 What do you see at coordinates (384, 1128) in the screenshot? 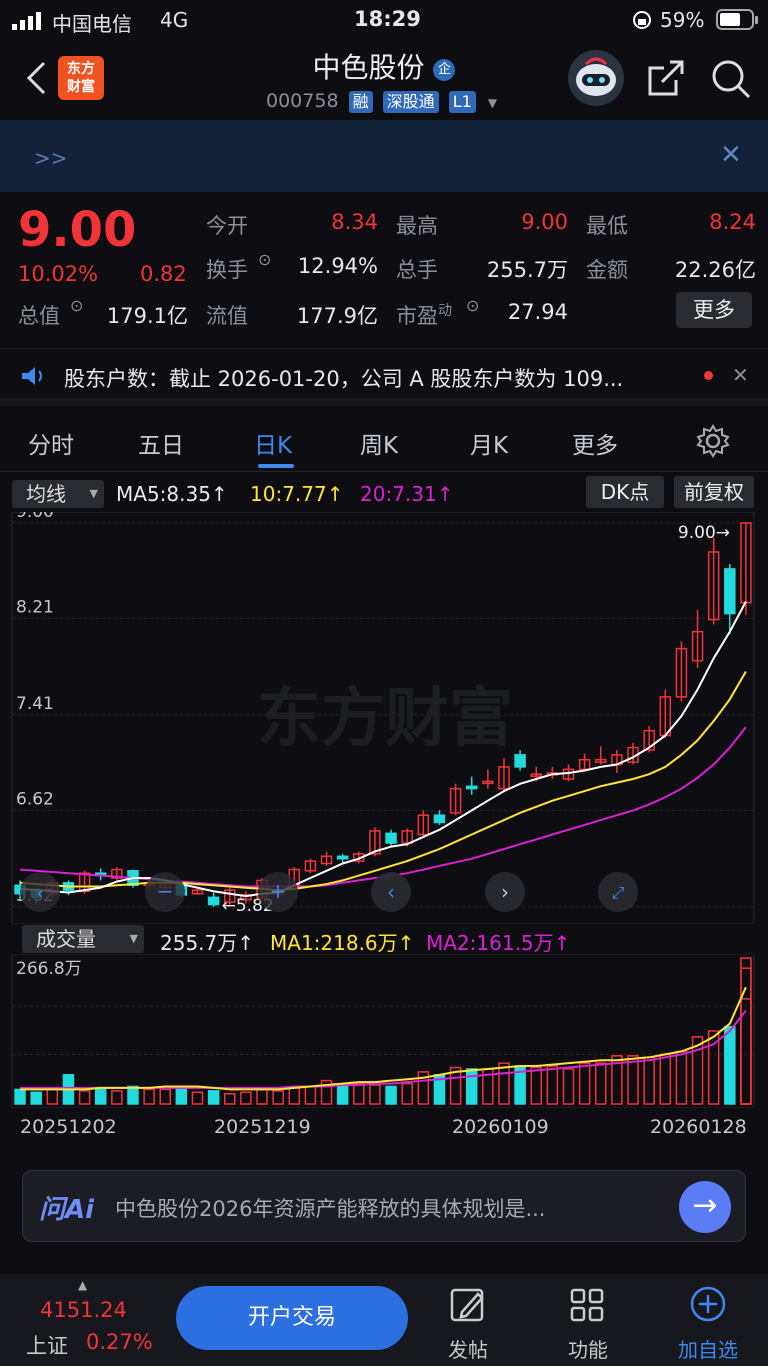
I see `date-axis: 20251202 20251219 20260109 20260128` at bounding box center [384, 1128].